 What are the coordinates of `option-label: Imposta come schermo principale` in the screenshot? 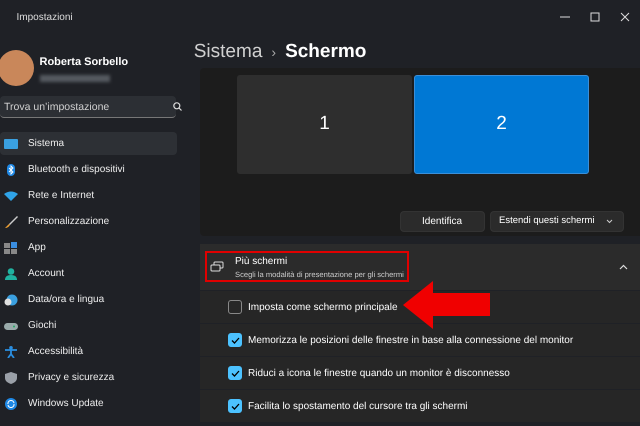 It's located at (323, 307).